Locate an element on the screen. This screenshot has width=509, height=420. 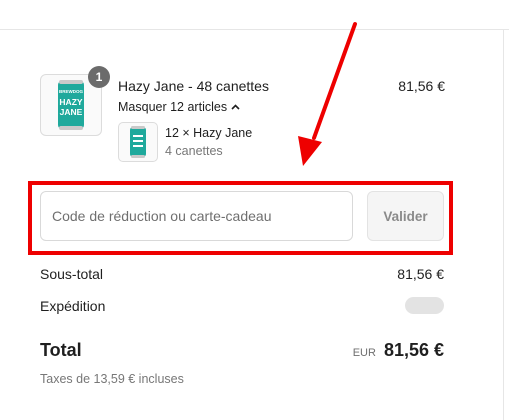
can-line2-text: JANE is located at coordinates (71, 112).